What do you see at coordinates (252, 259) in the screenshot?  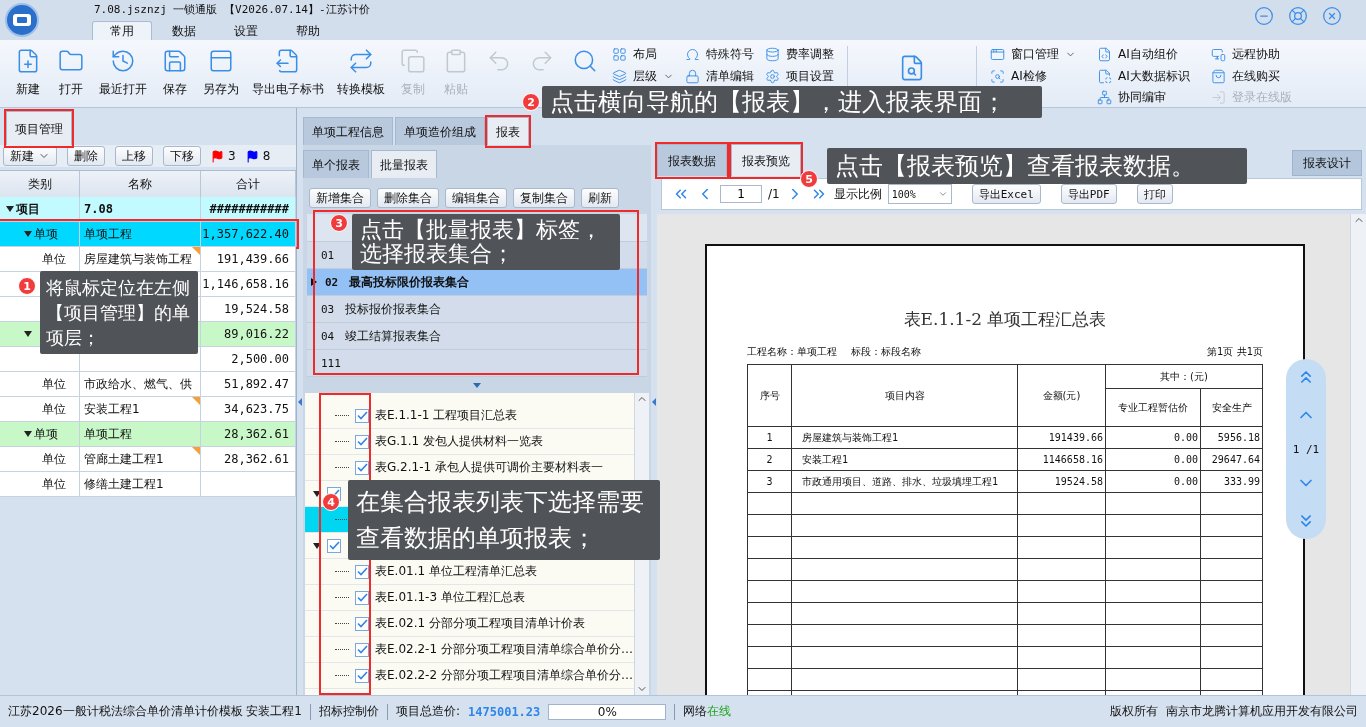 I see `table-cell: 191,439.66` at bounding box center [252, 259].